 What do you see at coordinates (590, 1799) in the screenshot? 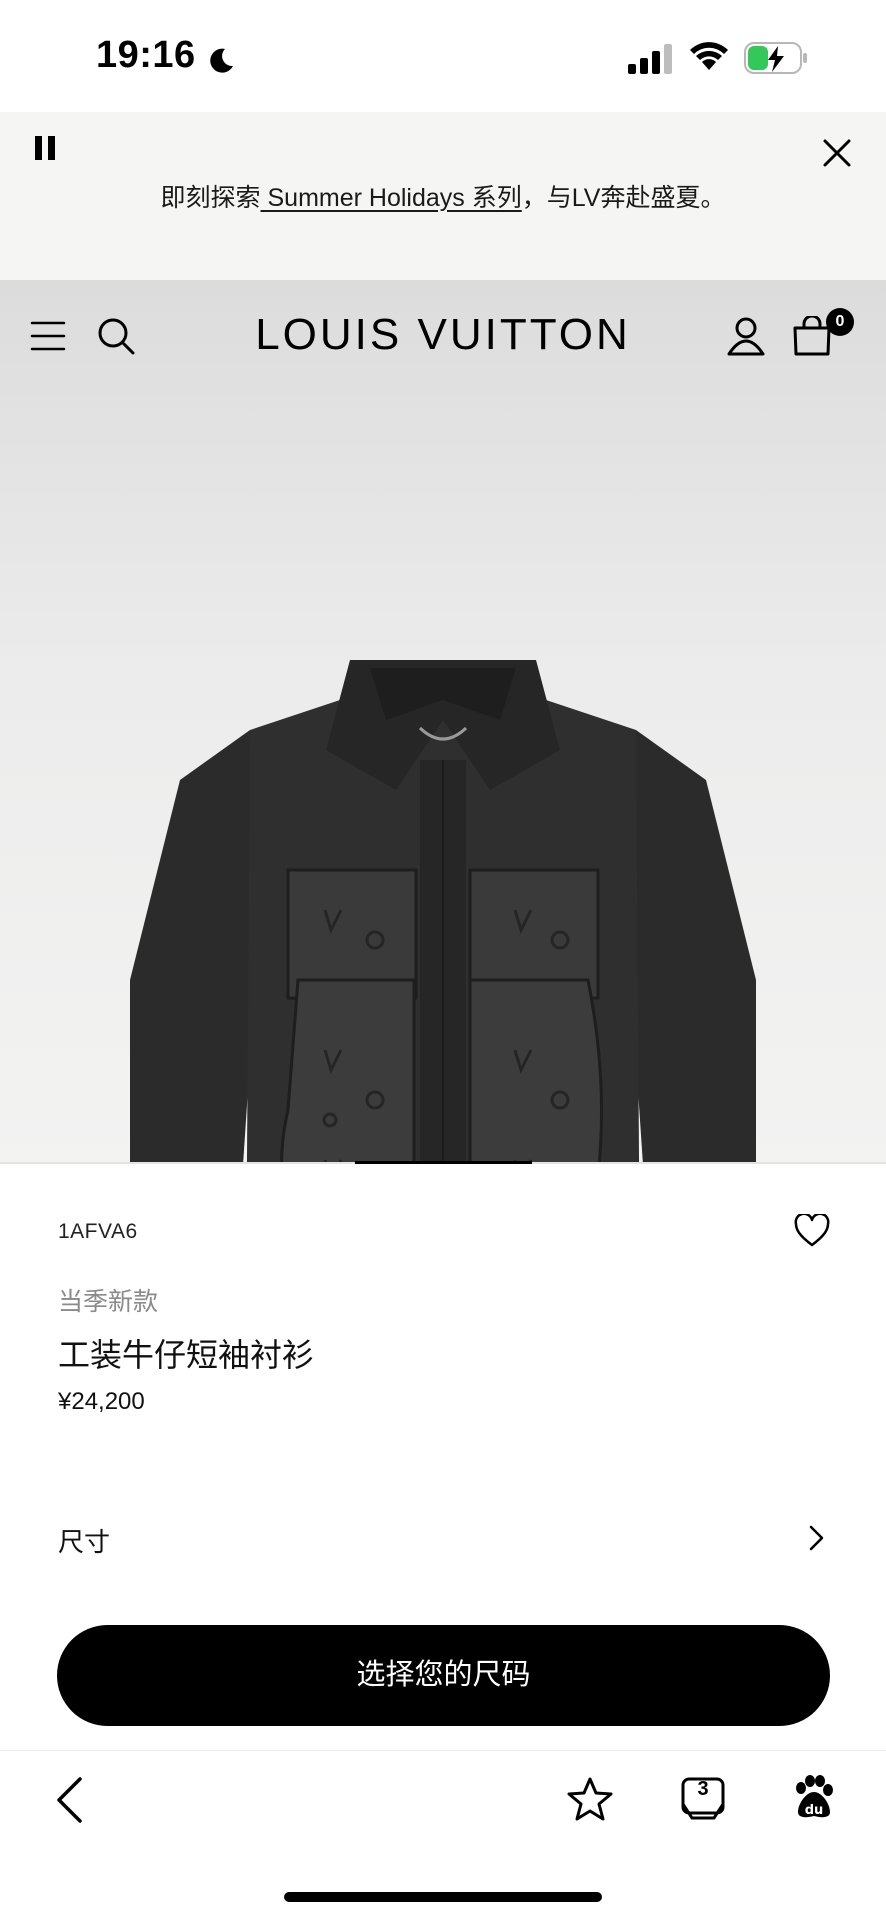
I see `star-icon` at bounding box center [590, 1799].